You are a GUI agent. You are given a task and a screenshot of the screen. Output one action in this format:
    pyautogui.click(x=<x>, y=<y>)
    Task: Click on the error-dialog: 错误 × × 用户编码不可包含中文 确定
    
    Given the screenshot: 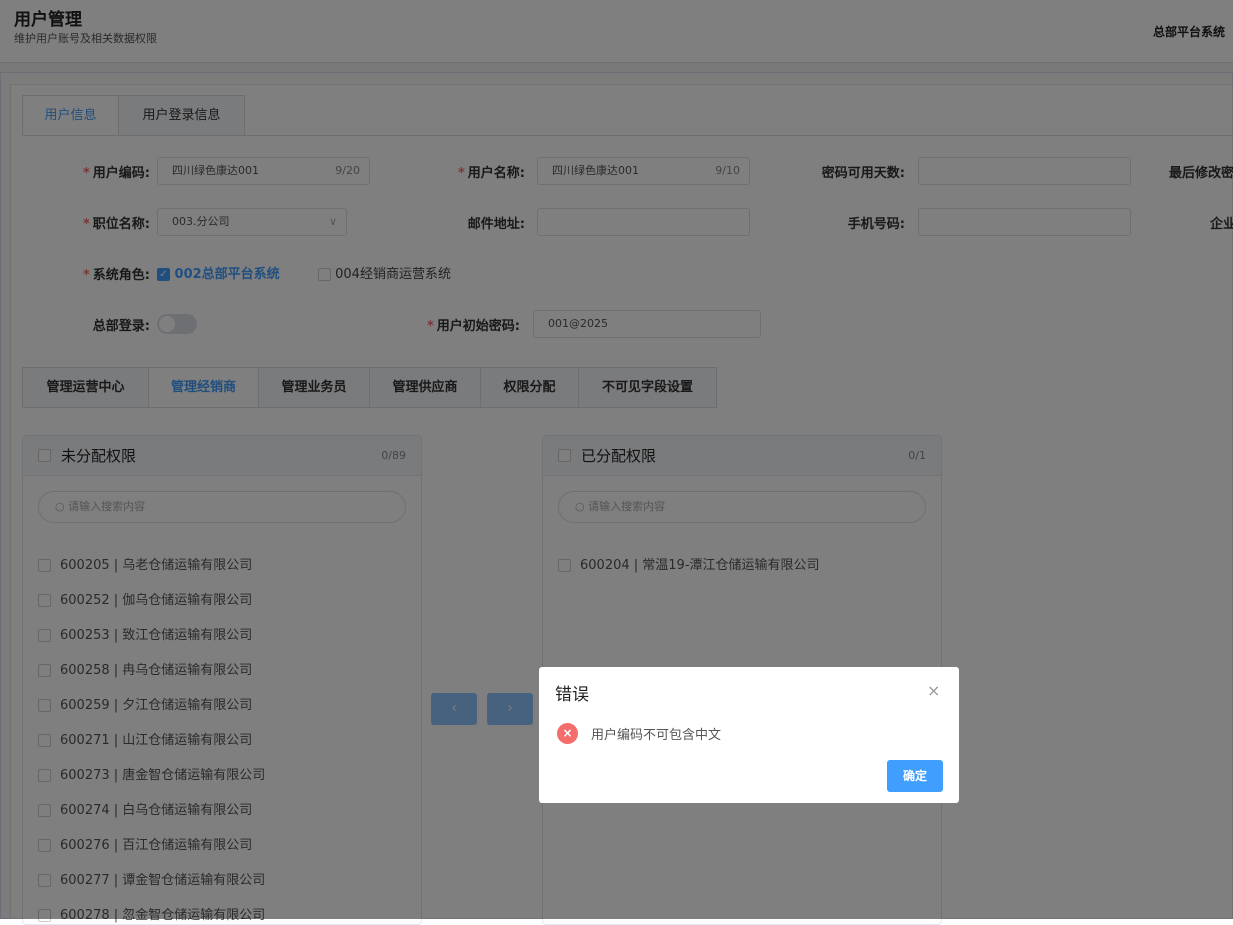 What is the action you would take?
    pyautogui.click(x=749, y=735)
    